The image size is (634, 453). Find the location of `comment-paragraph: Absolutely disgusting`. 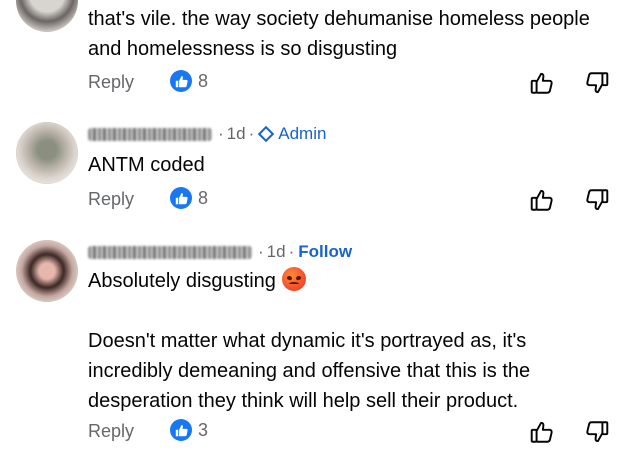

comment-paragraph: Absolutely disgusting is located at coordinates (346, 281).